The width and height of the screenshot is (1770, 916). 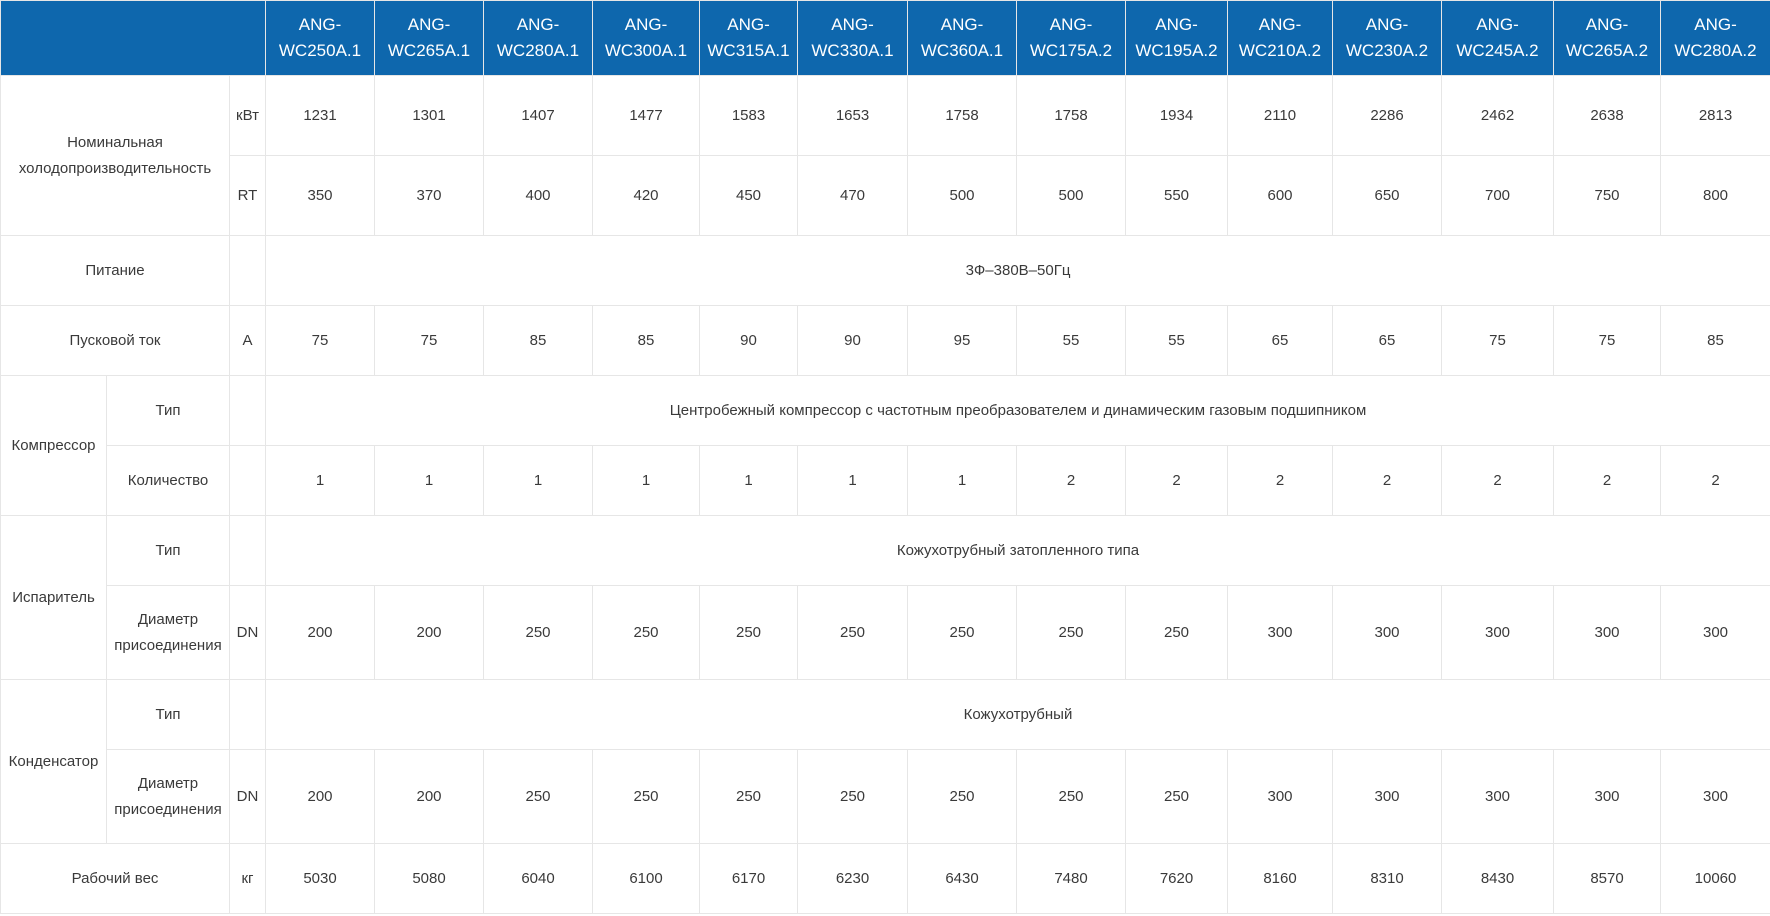 I want to click on weight-value: 8570, so click(x=1607, y=878).